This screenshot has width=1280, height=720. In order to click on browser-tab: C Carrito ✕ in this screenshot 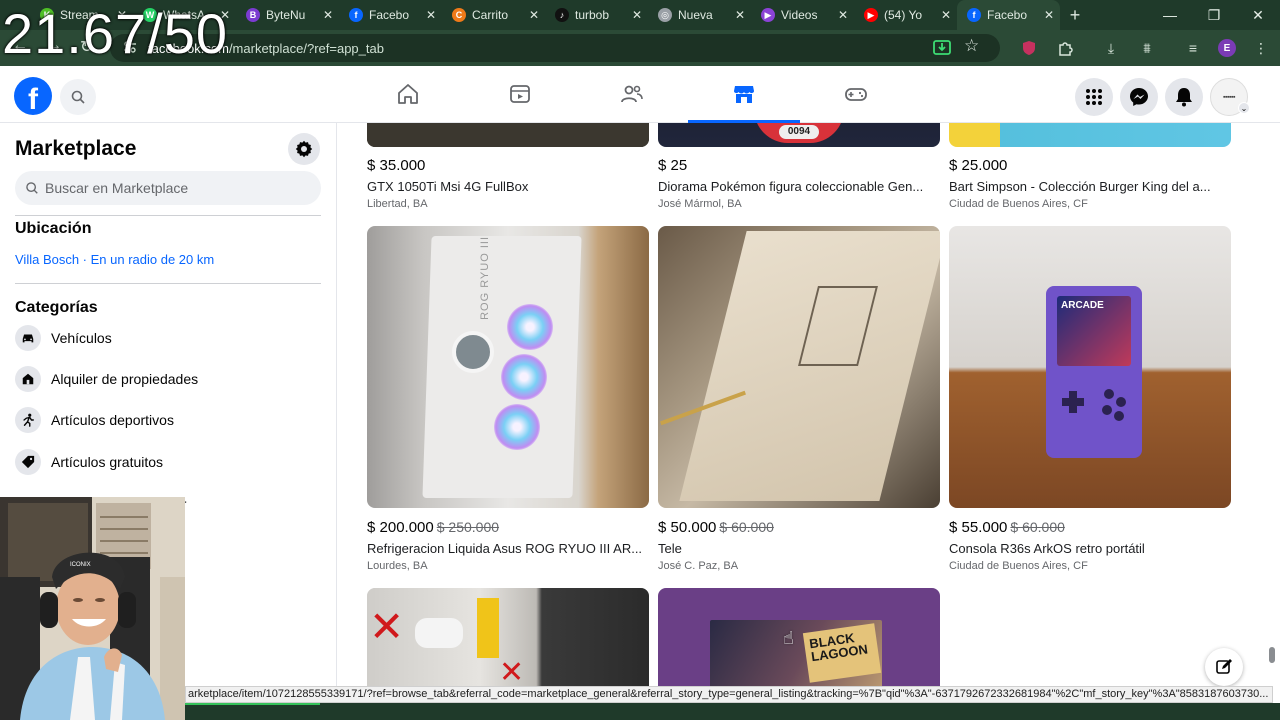, I will do `click(493, 15)`.